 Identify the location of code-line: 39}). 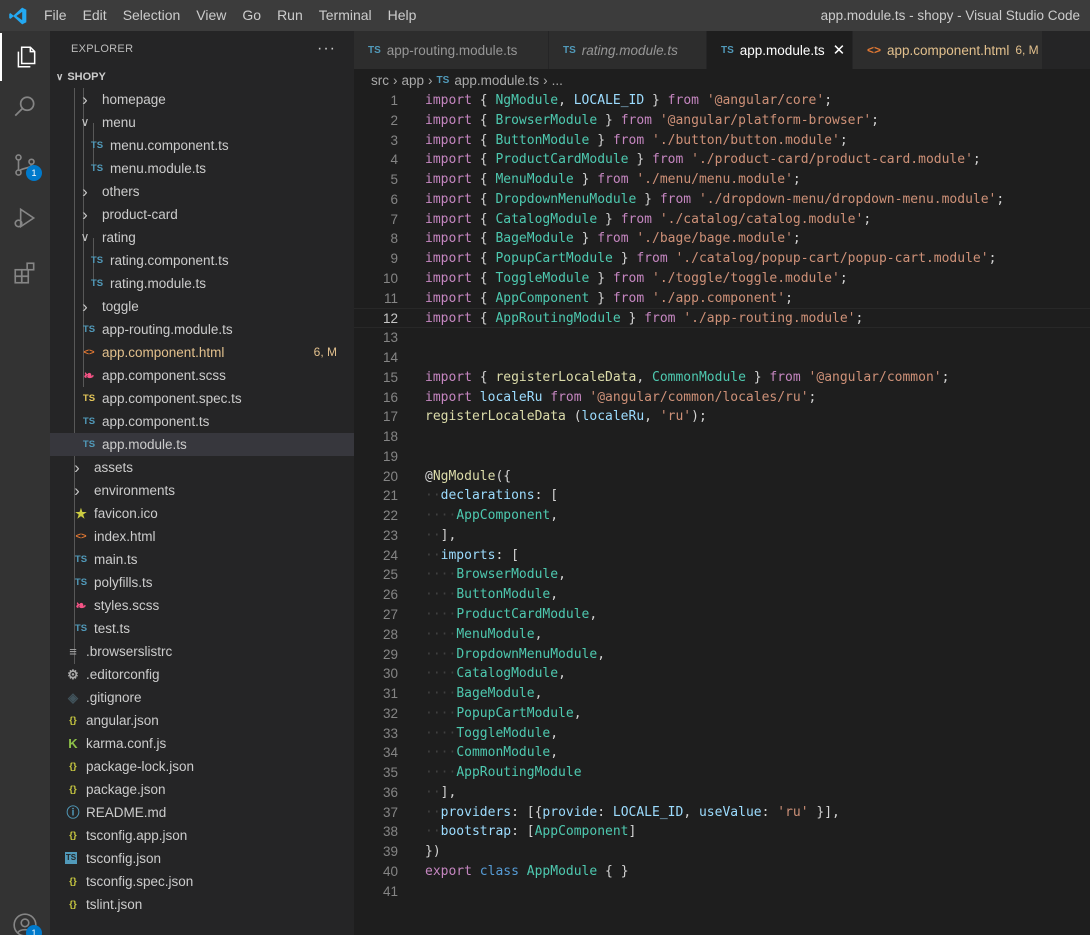
(722, 852).